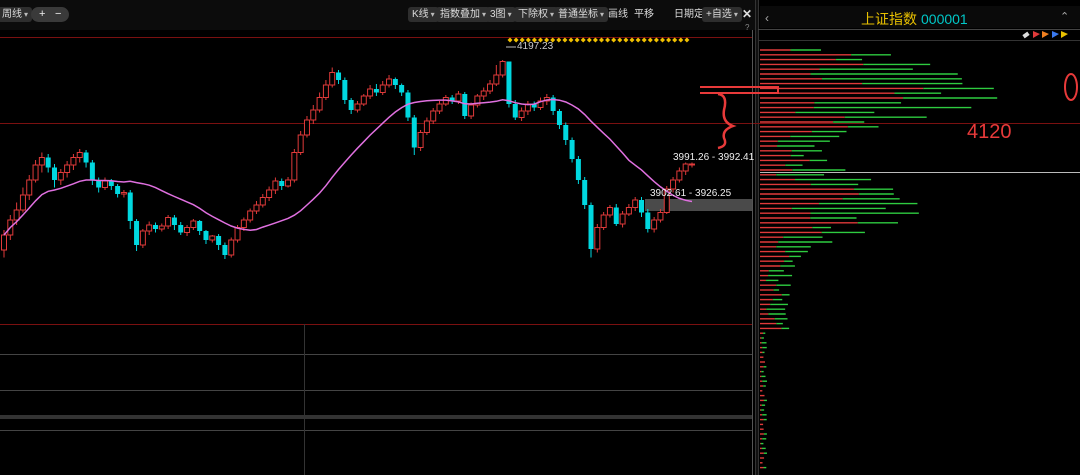  Describe the element at coordinates (1055, 34) in the screenshot. I see `flag-blue-icon` at that location.